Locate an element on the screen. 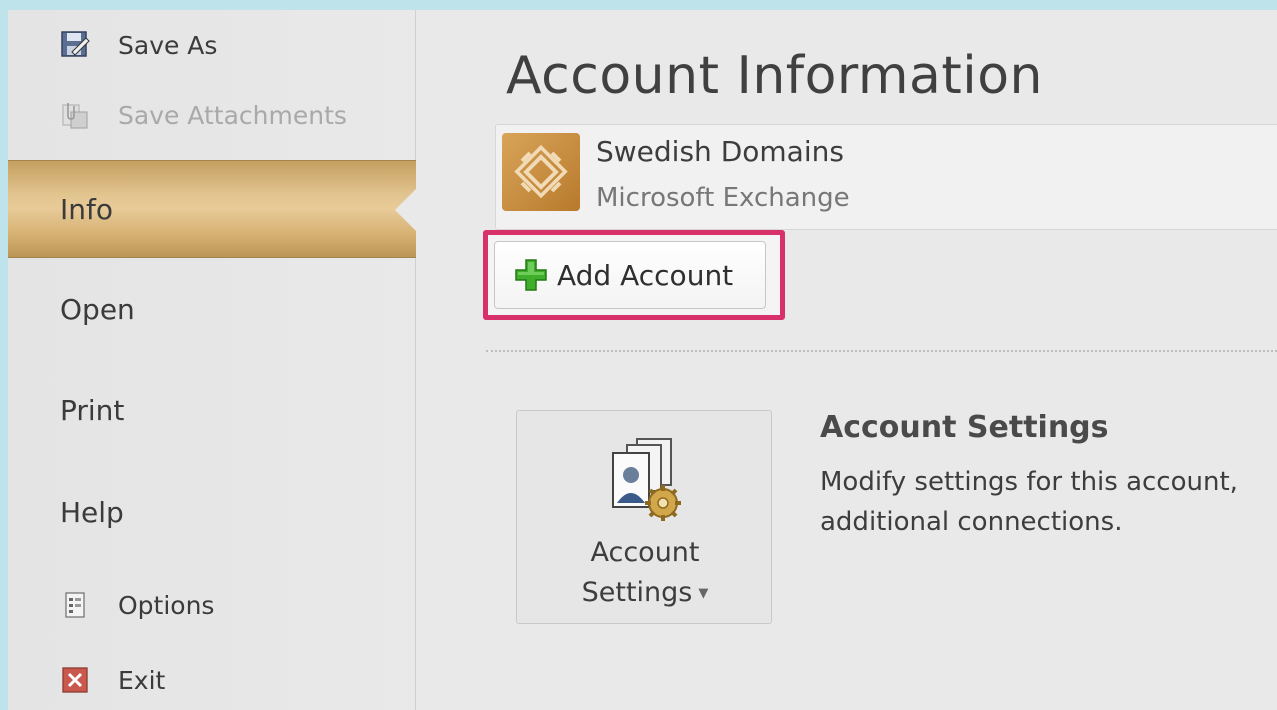  dropdown-arrow-icon: ▼ is located at coordinates (703, 593).